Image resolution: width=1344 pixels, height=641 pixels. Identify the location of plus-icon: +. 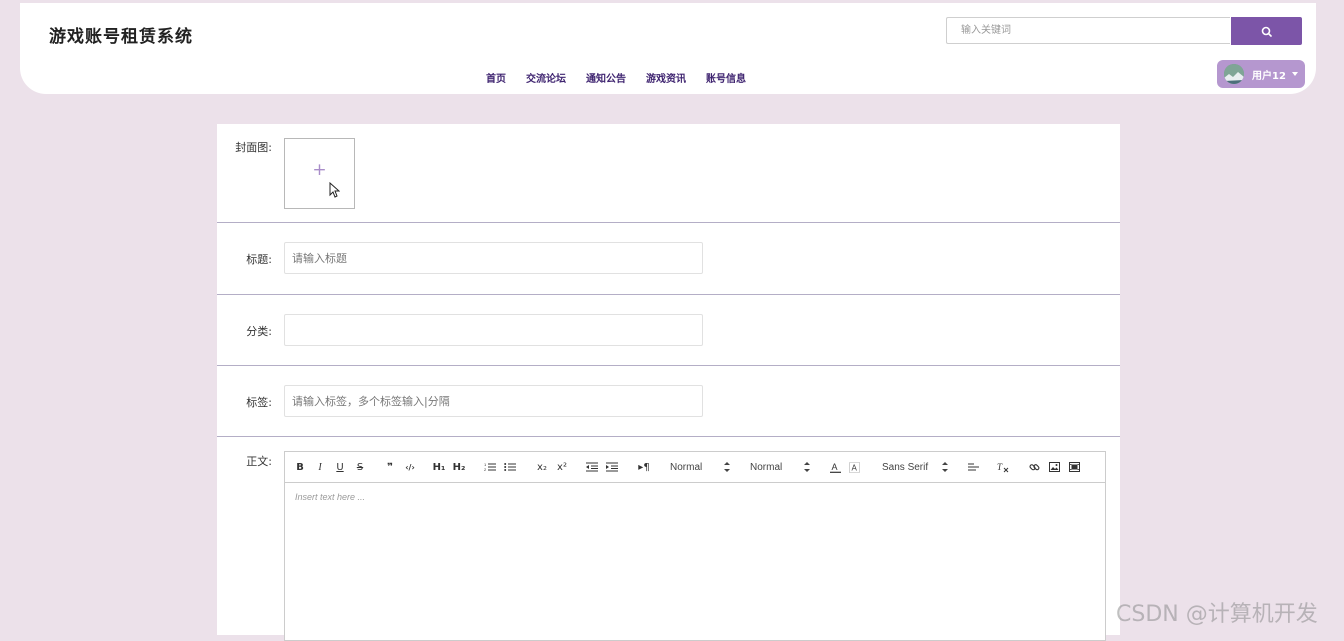
(319, 170).